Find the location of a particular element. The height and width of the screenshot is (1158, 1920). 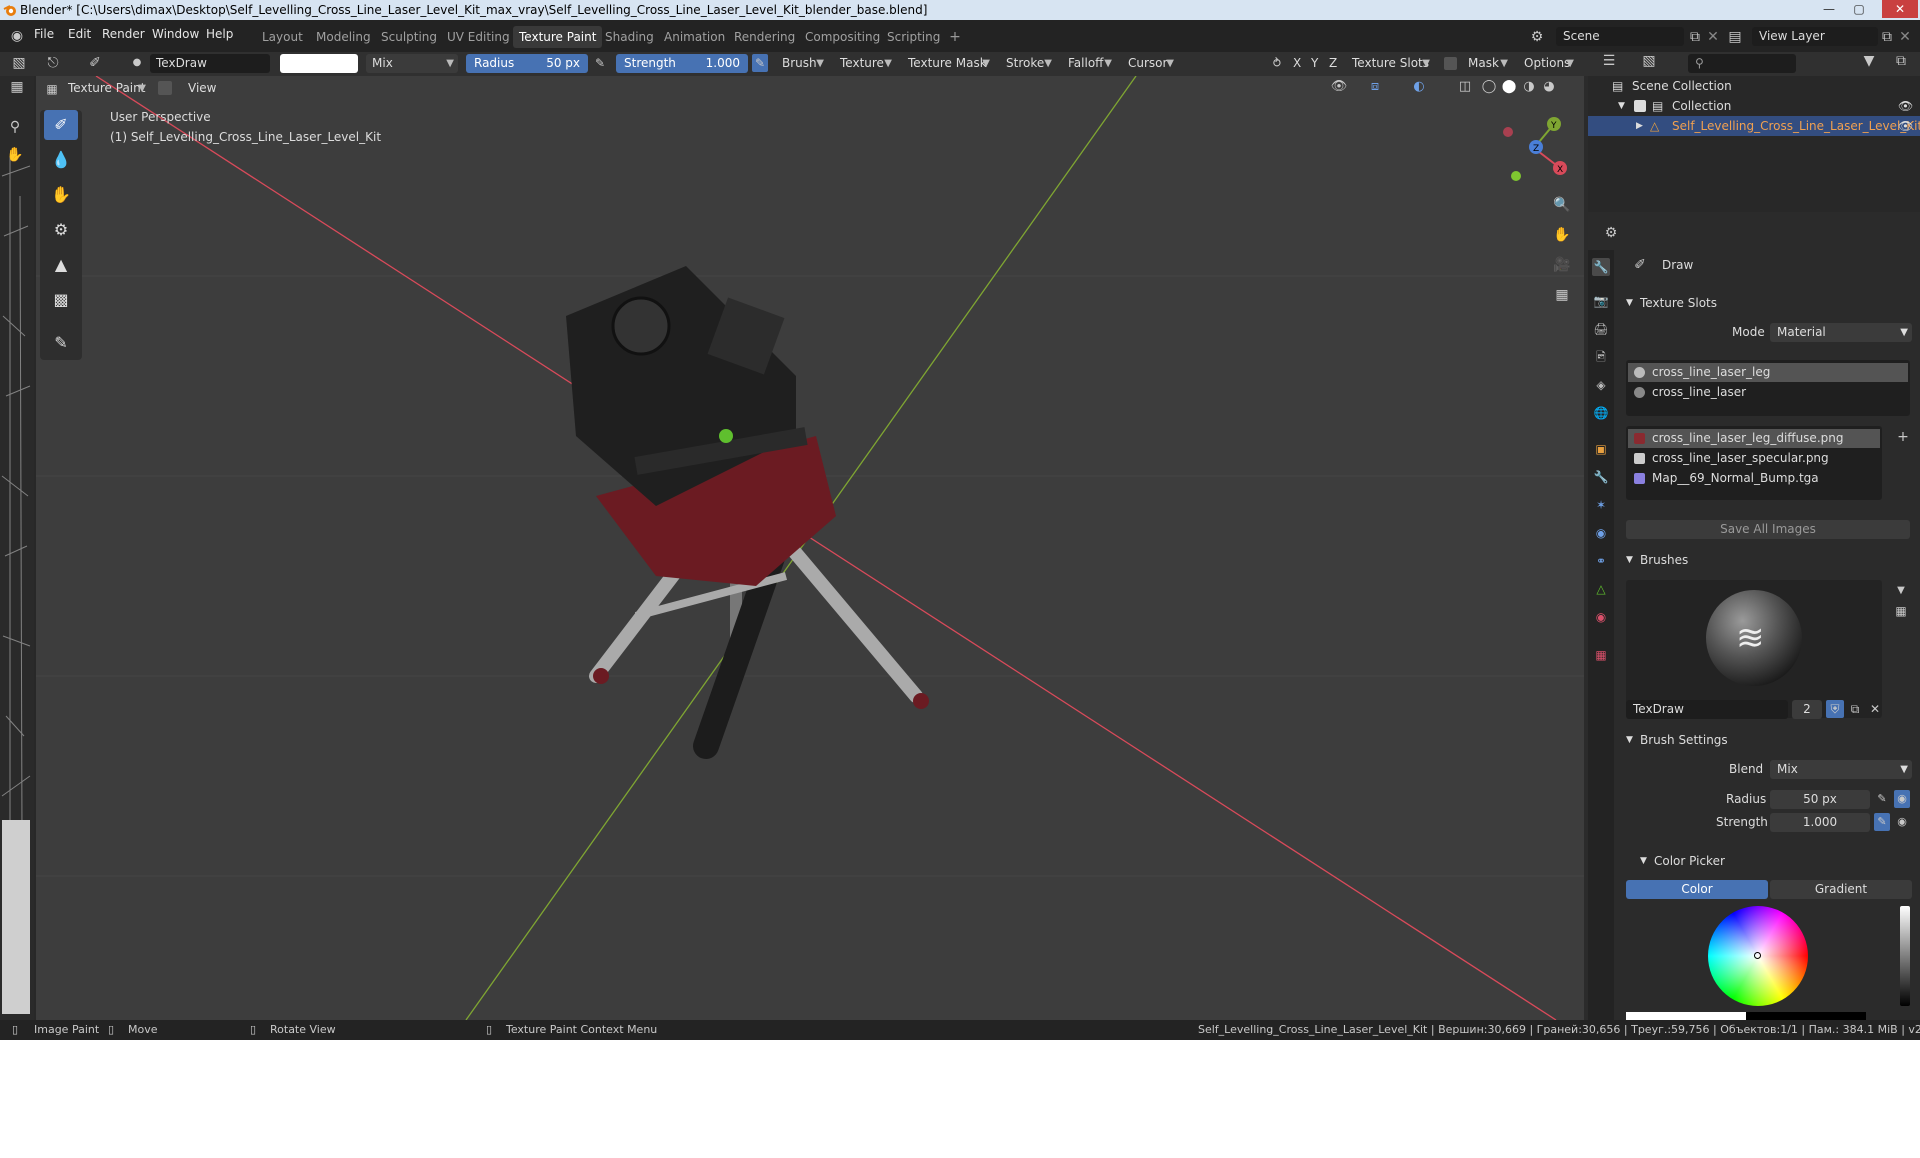

world-tab-icon: 🌐 is located at coordinates (1601, 413).